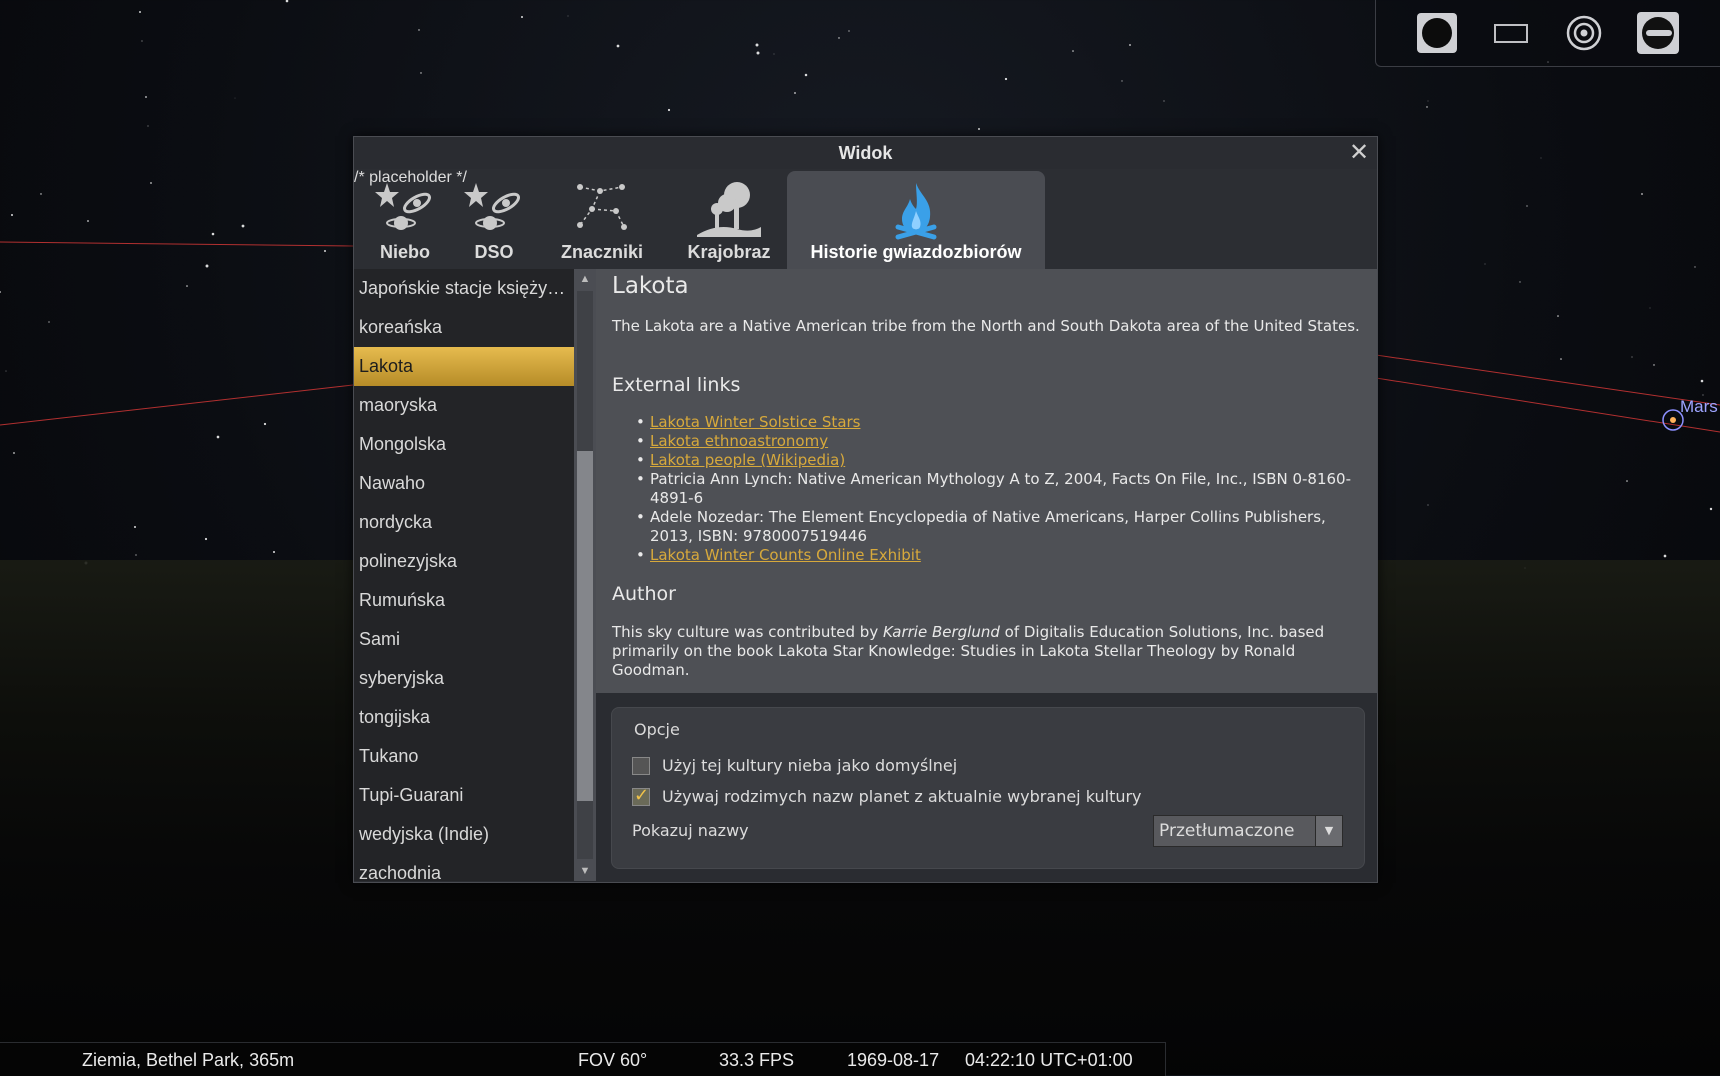  I want to click on markings-icon, so click(602, 207).